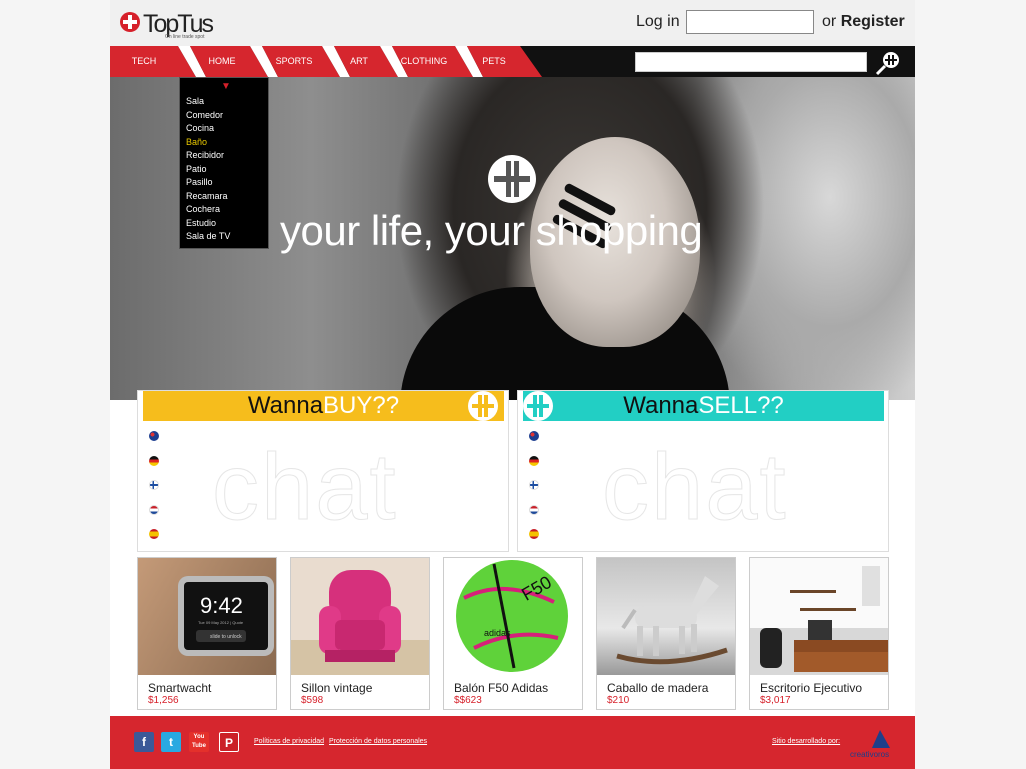 Image resolution: width=1026 pixels, height=769 pixels. What do you see at coordinates (360, 616) in the screenshot?
I see `armchair-image` at bounding box center [360, 616].